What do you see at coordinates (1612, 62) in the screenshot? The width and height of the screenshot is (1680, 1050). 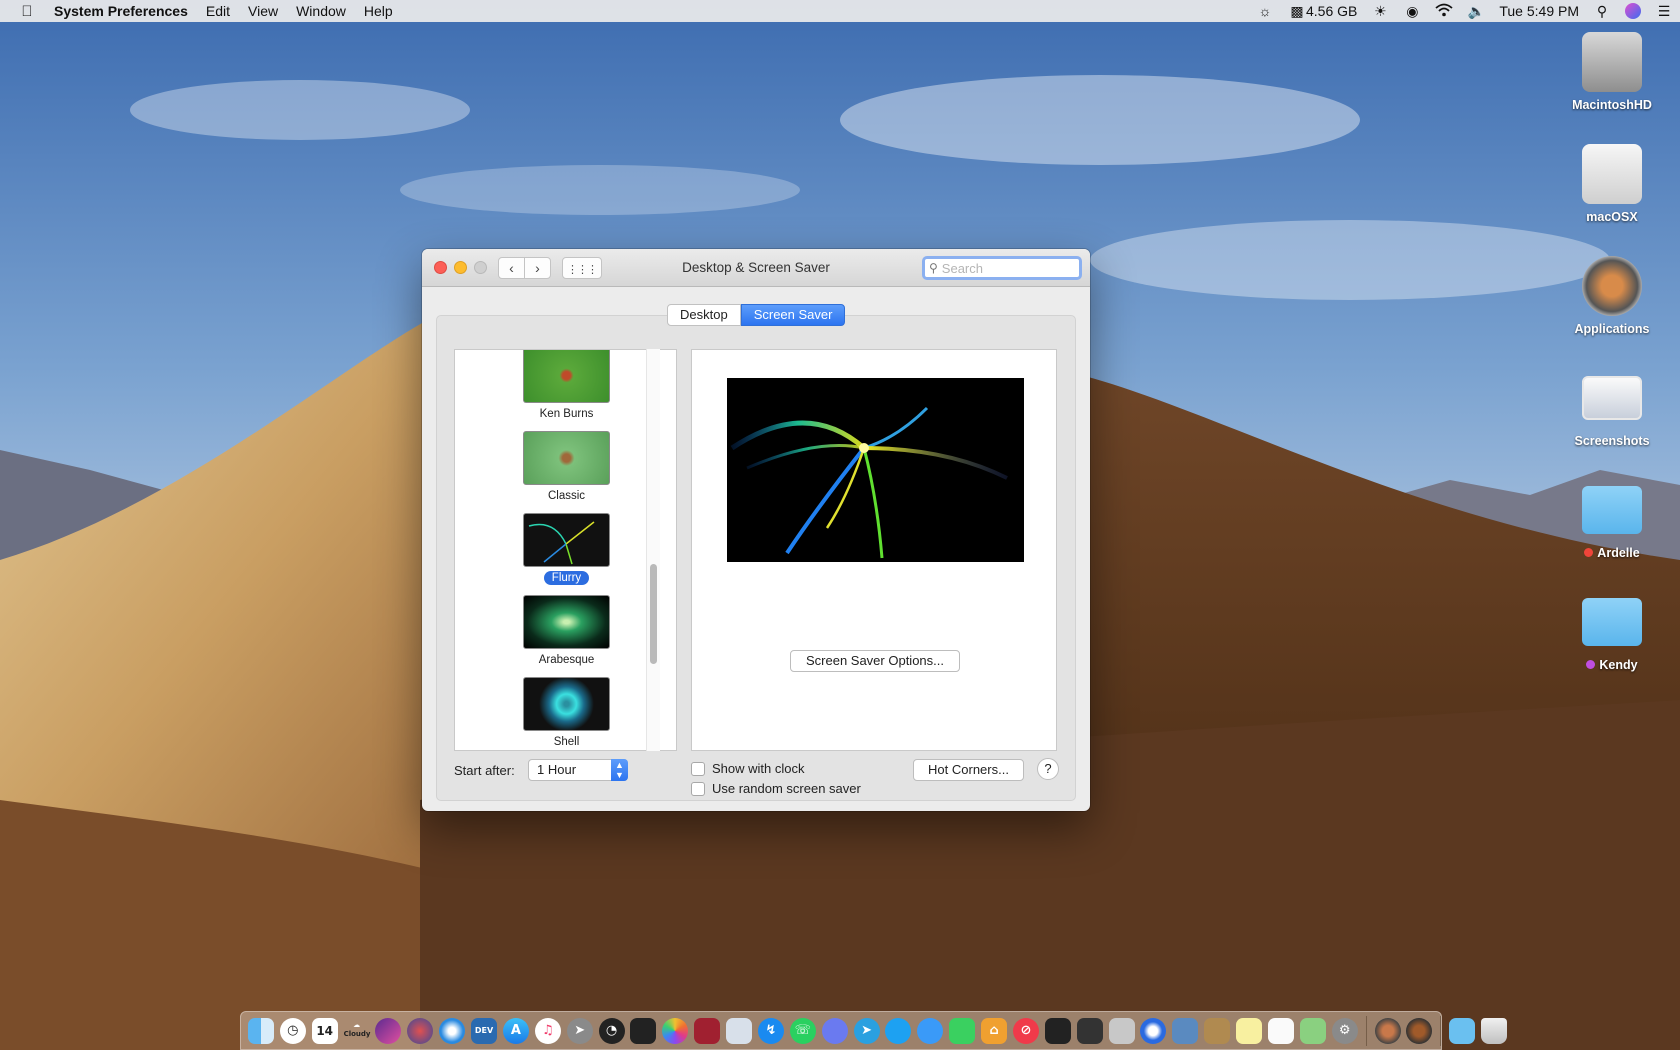 I see `hard-drive-icon` at bounding box center [1612, 62].